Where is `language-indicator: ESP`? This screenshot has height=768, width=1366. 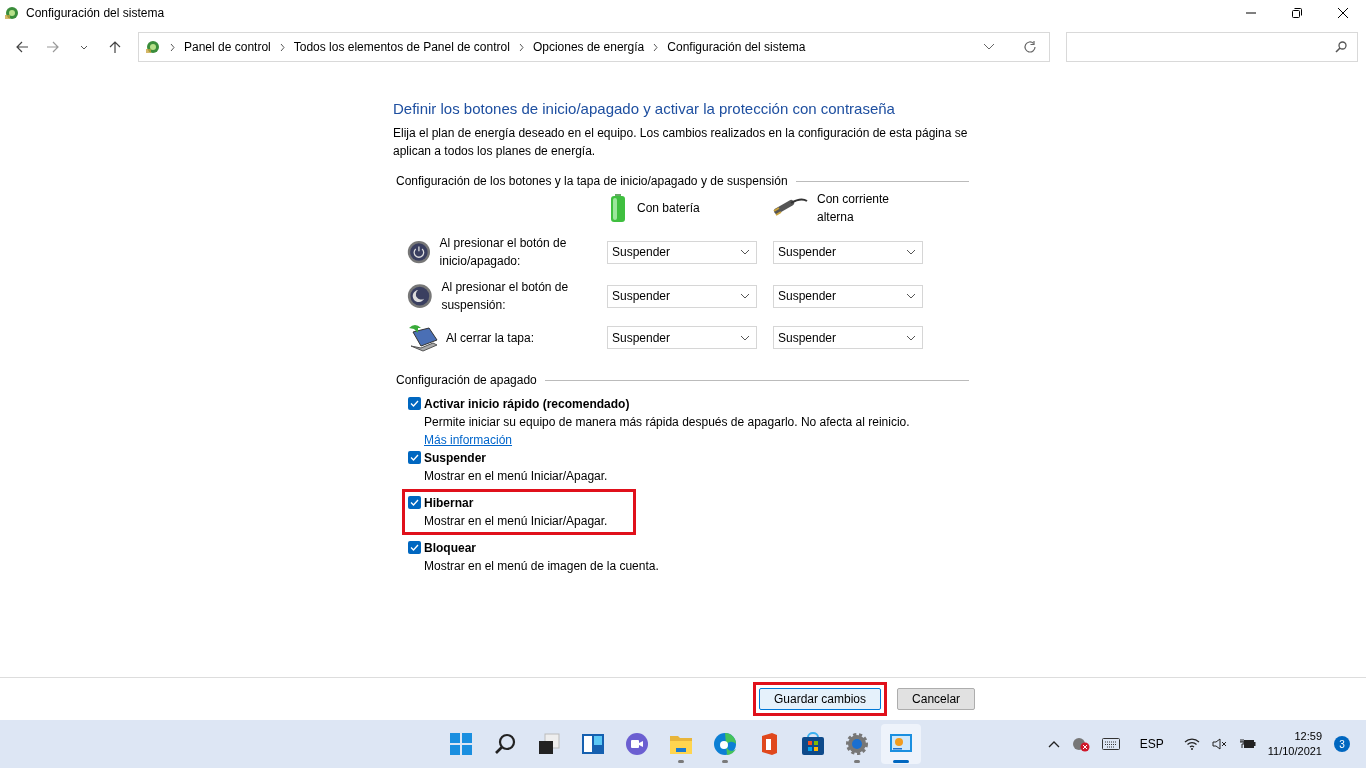 language-indicator: ESP is located at coordinates (1151, 744).